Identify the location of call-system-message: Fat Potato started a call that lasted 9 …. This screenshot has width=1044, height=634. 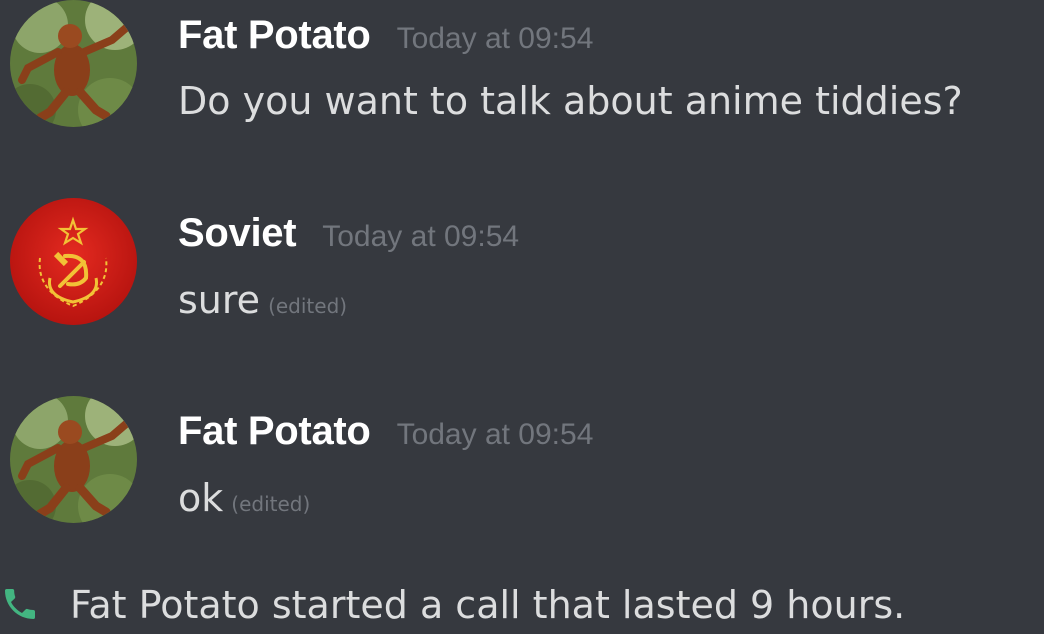
(522, 606).